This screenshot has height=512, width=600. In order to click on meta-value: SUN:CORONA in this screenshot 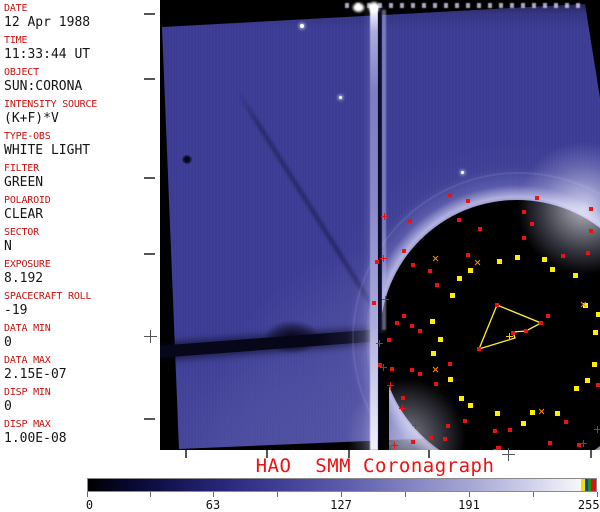, I will do `click(43, 86)`.